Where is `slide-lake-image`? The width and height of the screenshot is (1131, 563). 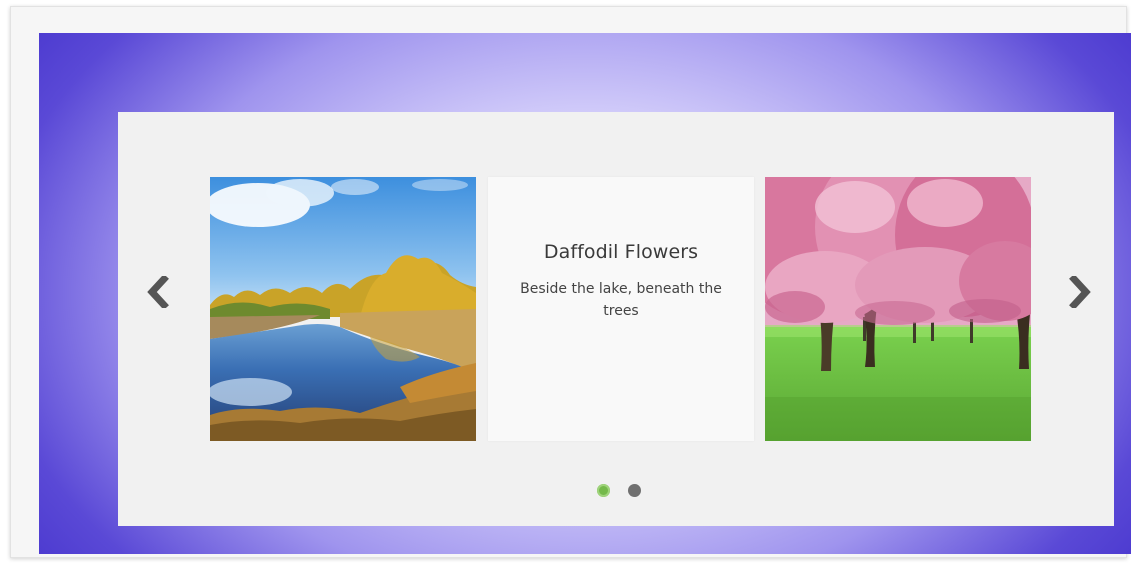
slide-lake-image is located at coordinates (343, 309).